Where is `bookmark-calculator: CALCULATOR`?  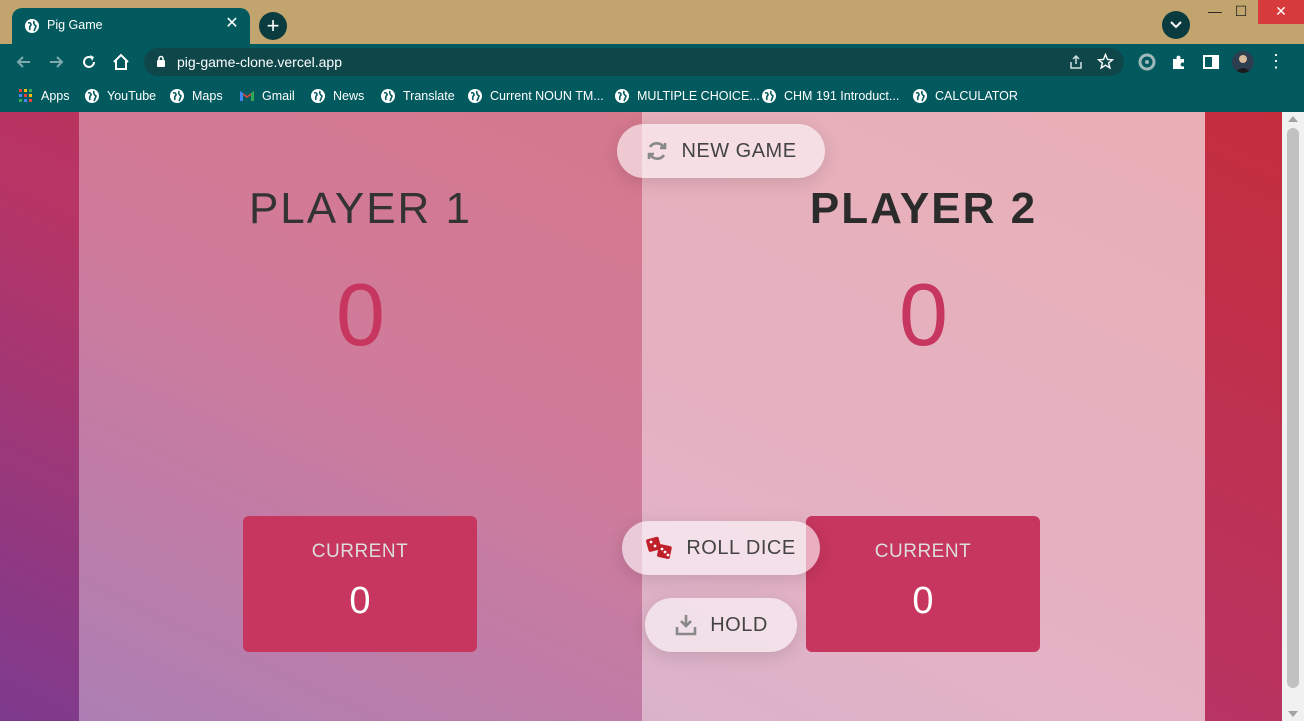 bookmark-calculator: CALCULATOR is located at coordinates (965, 96).